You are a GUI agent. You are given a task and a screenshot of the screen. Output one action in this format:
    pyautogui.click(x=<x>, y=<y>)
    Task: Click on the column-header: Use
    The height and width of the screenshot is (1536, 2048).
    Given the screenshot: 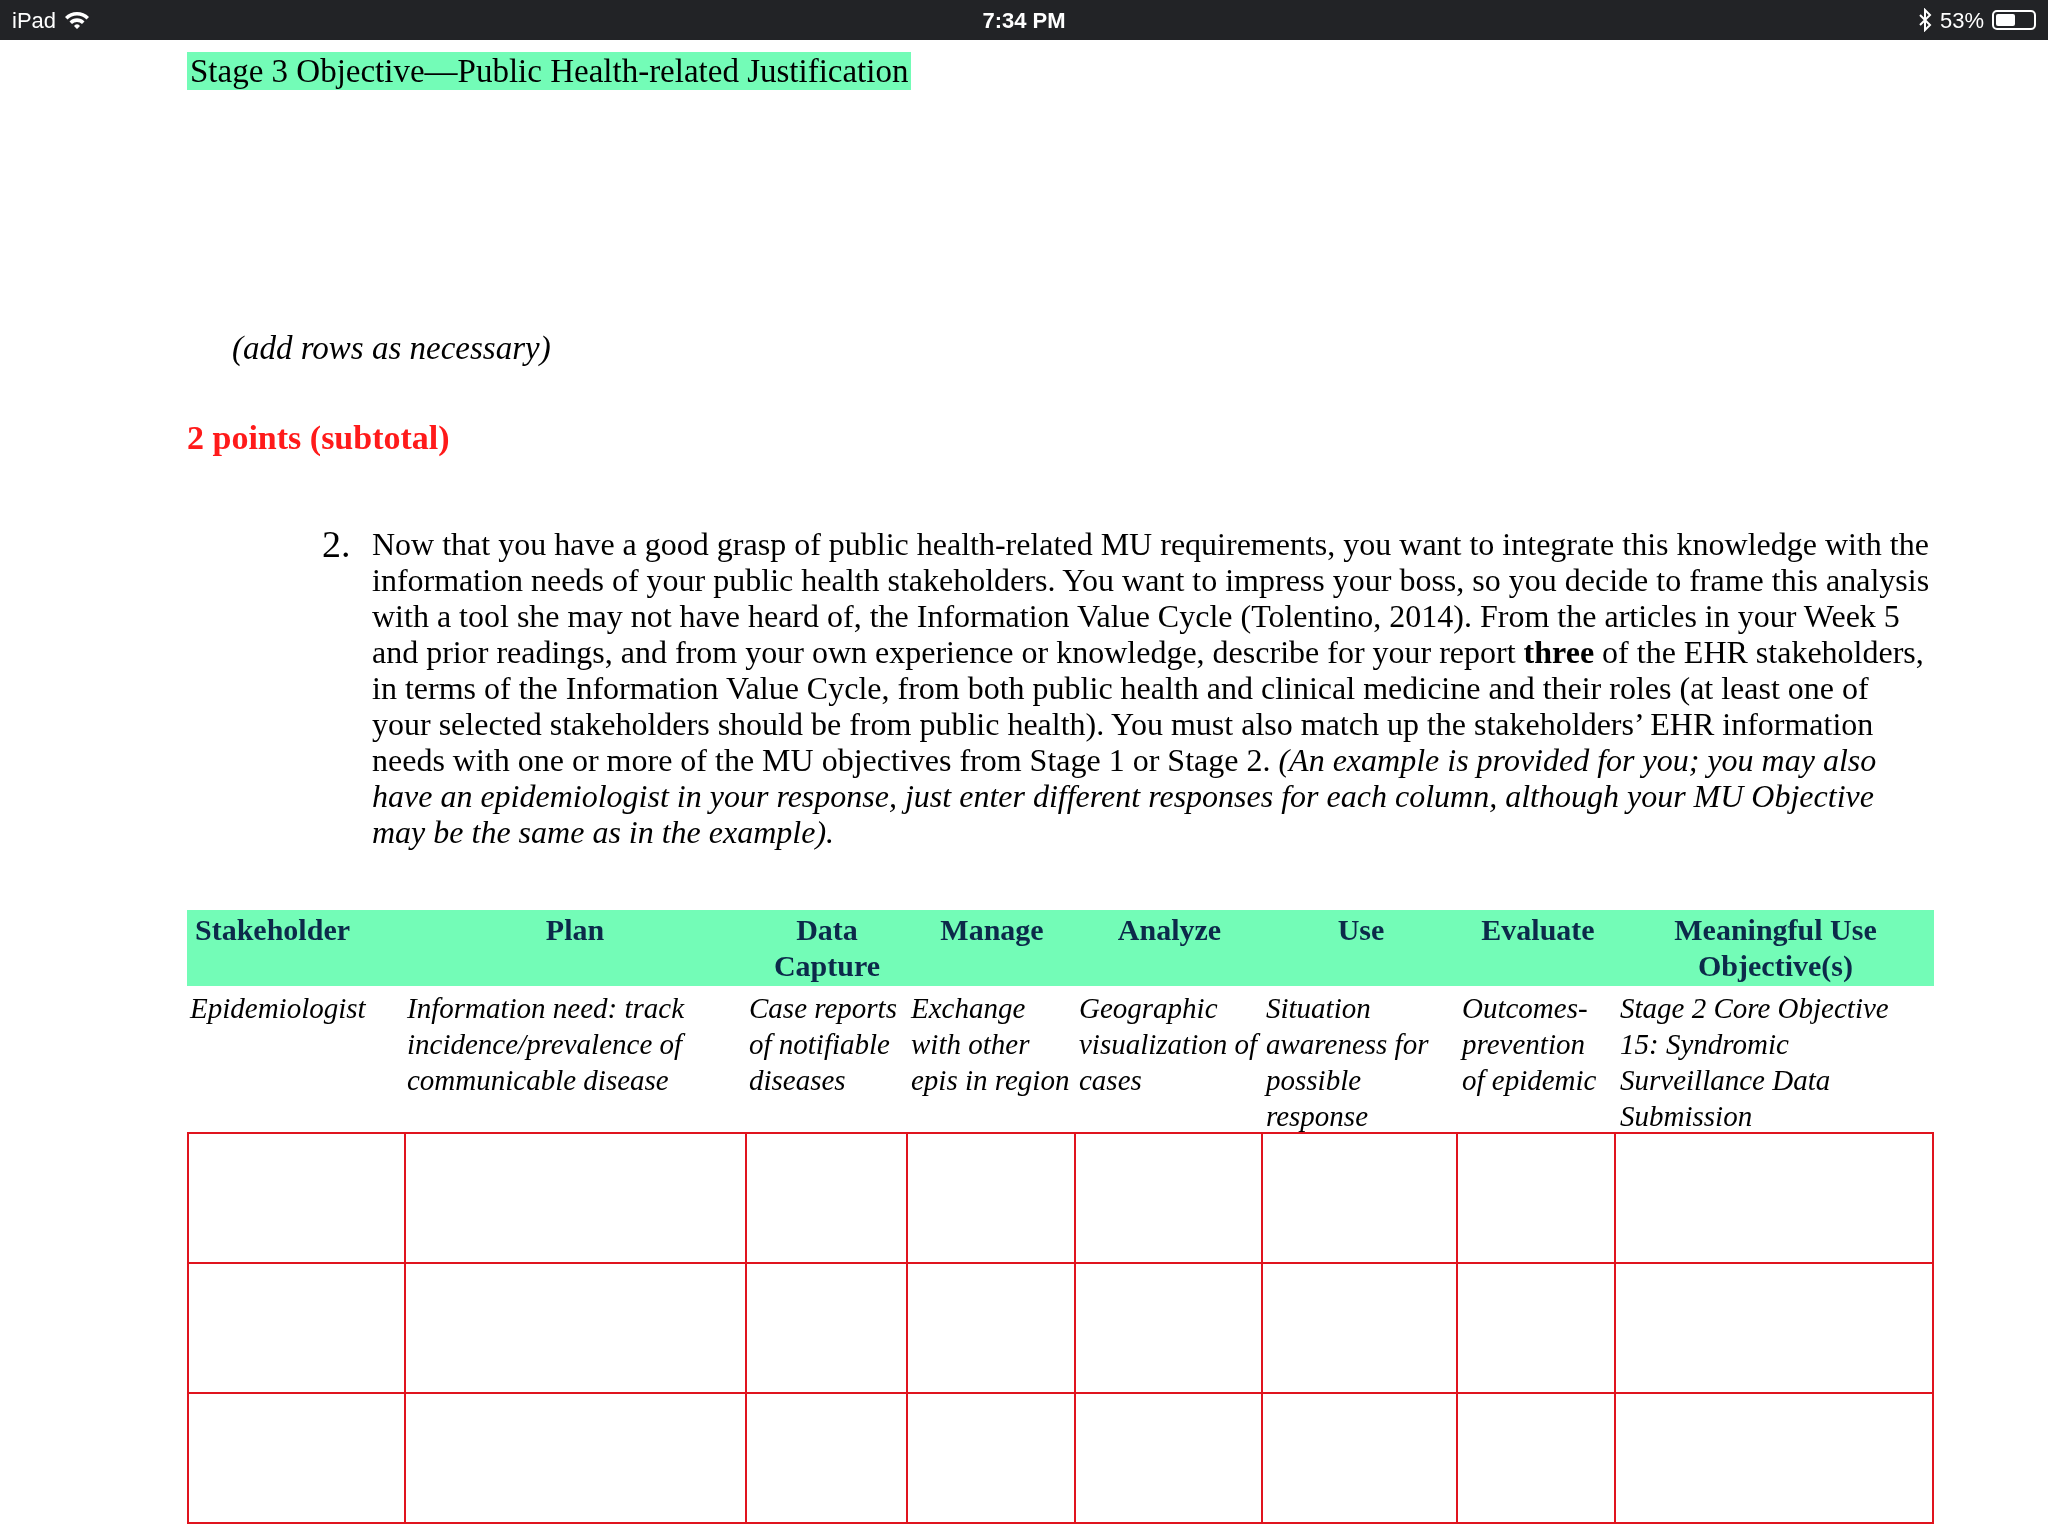 What is the action you would take?
    pyautogui.click(x=1361, y=930)
    